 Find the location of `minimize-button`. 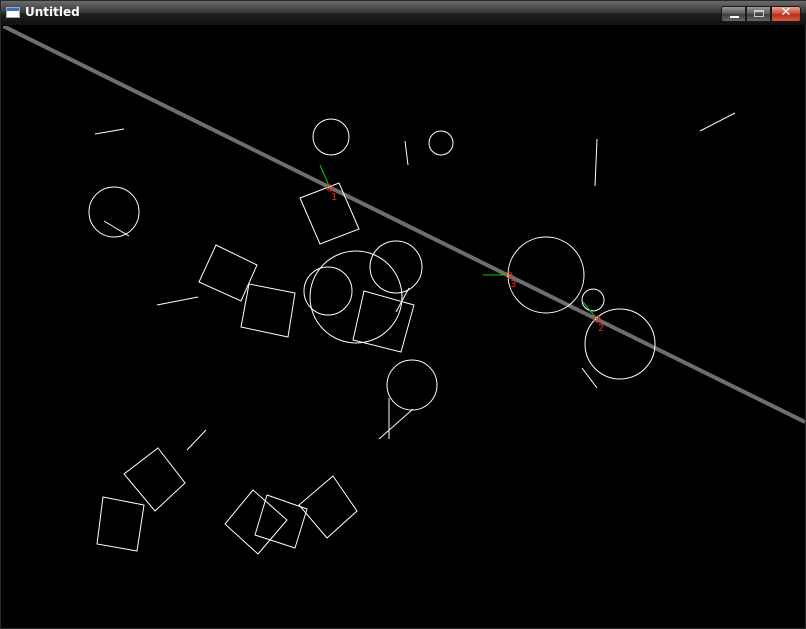

minimize-button is located at coordinates (733, 14).